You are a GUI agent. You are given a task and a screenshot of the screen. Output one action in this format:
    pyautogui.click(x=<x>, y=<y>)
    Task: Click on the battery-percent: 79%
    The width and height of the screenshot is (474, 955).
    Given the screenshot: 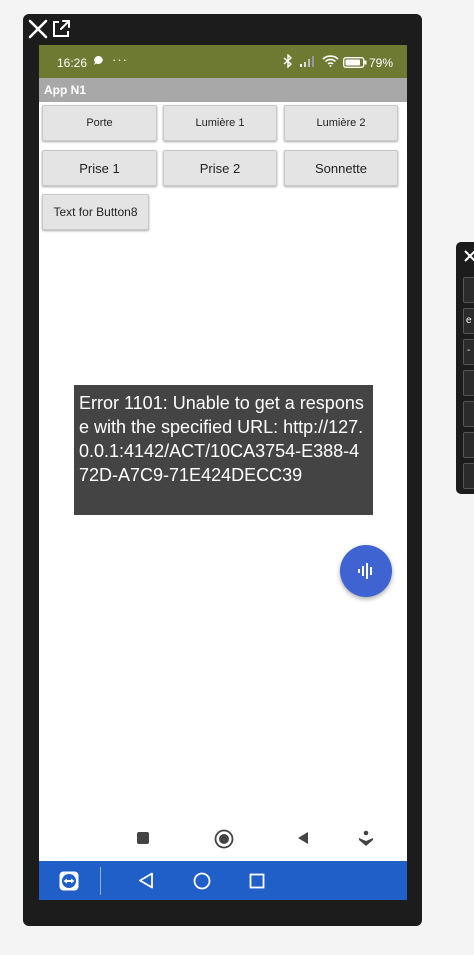 What is the action you would take?
    pyautogui.click(x=381, y=63)
    